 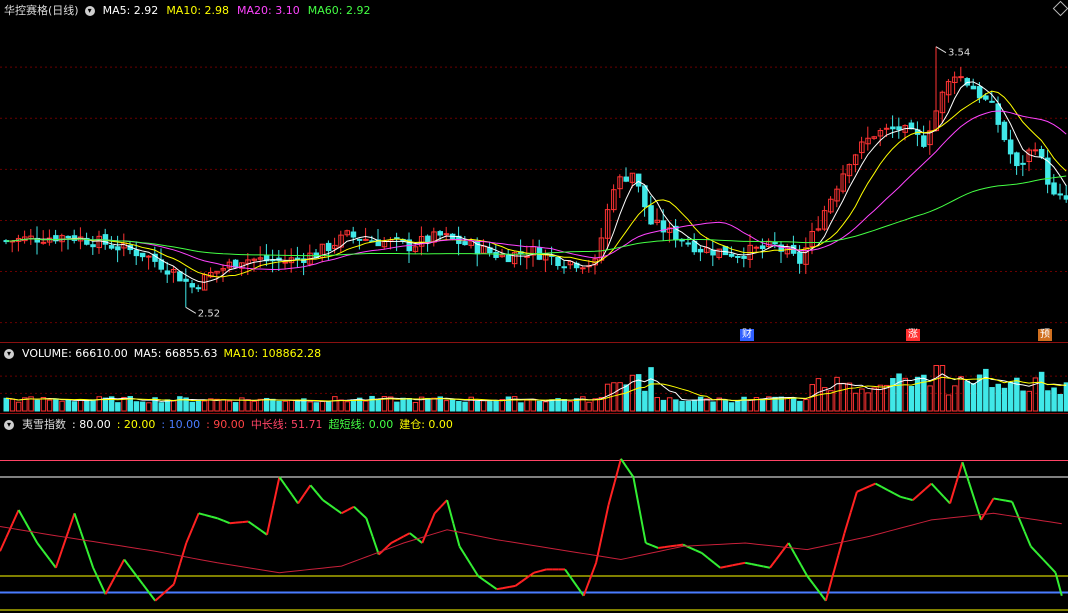 I want to click on event-badge: 预, so click(x=1045, y=335).